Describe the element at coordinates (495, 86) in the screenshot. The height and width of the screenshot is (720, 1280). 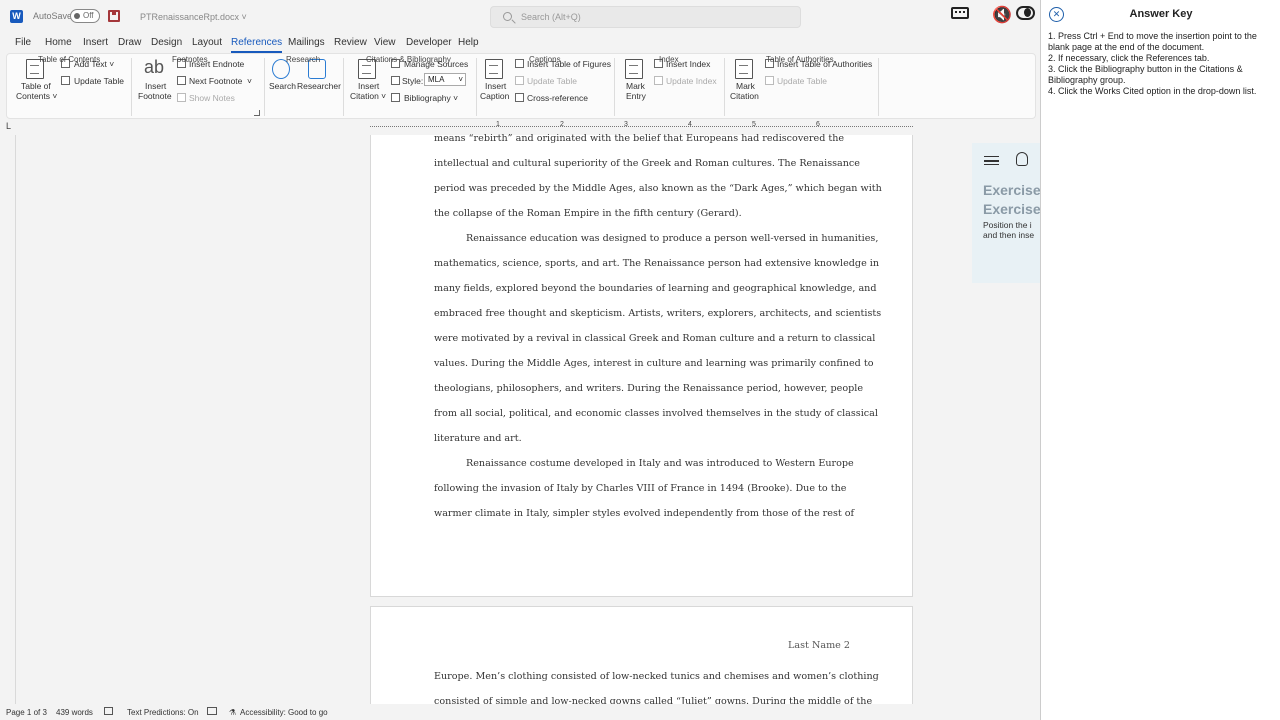
I see `insert-caption-line1: Insert` at that location.